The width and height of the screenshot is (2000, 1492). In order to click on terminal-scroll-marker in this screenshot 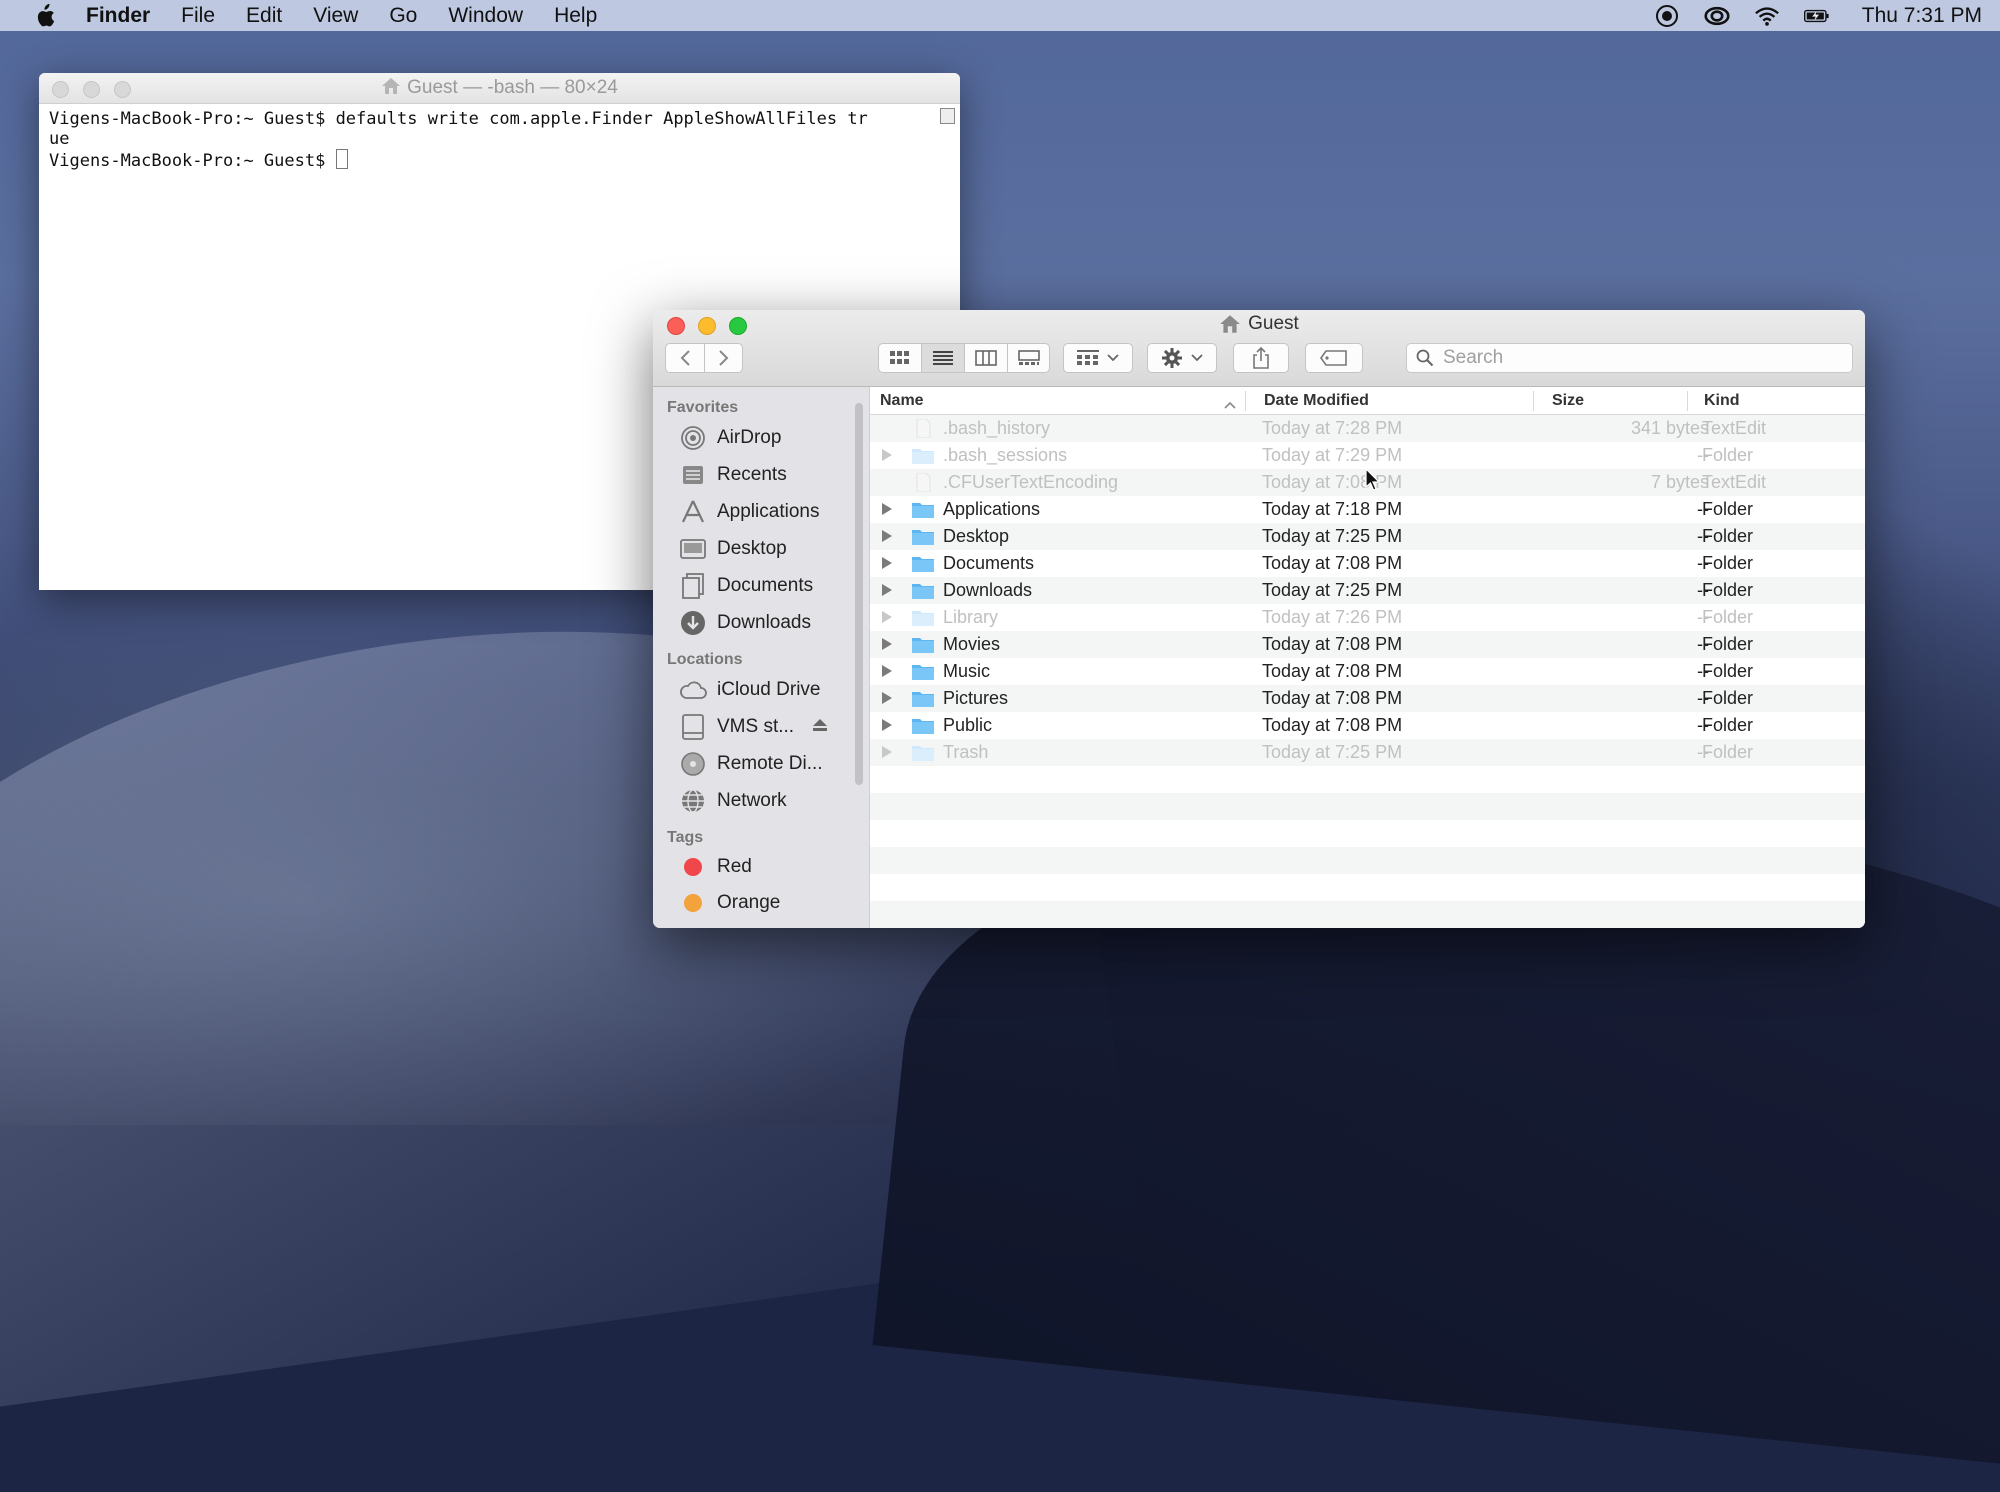, I will do `click(947, 116)`.